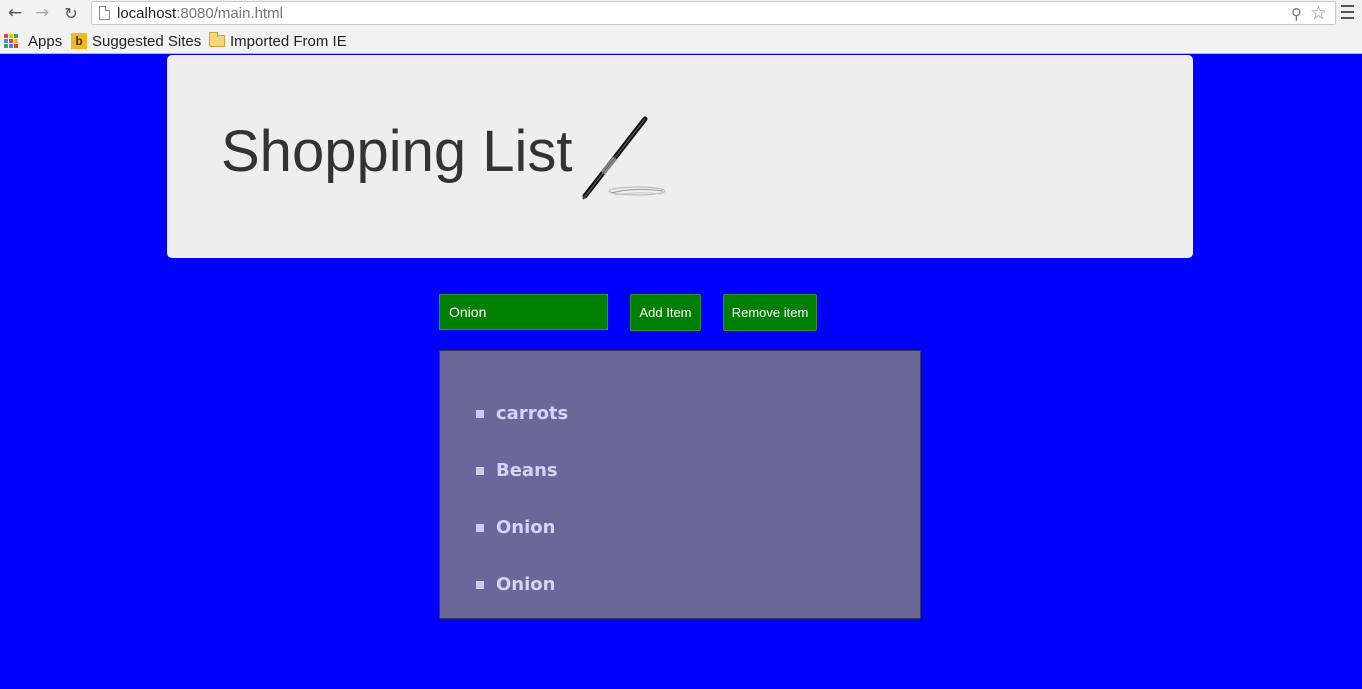  I want to click on remove-item-button: Remove item, so click(770, 312).